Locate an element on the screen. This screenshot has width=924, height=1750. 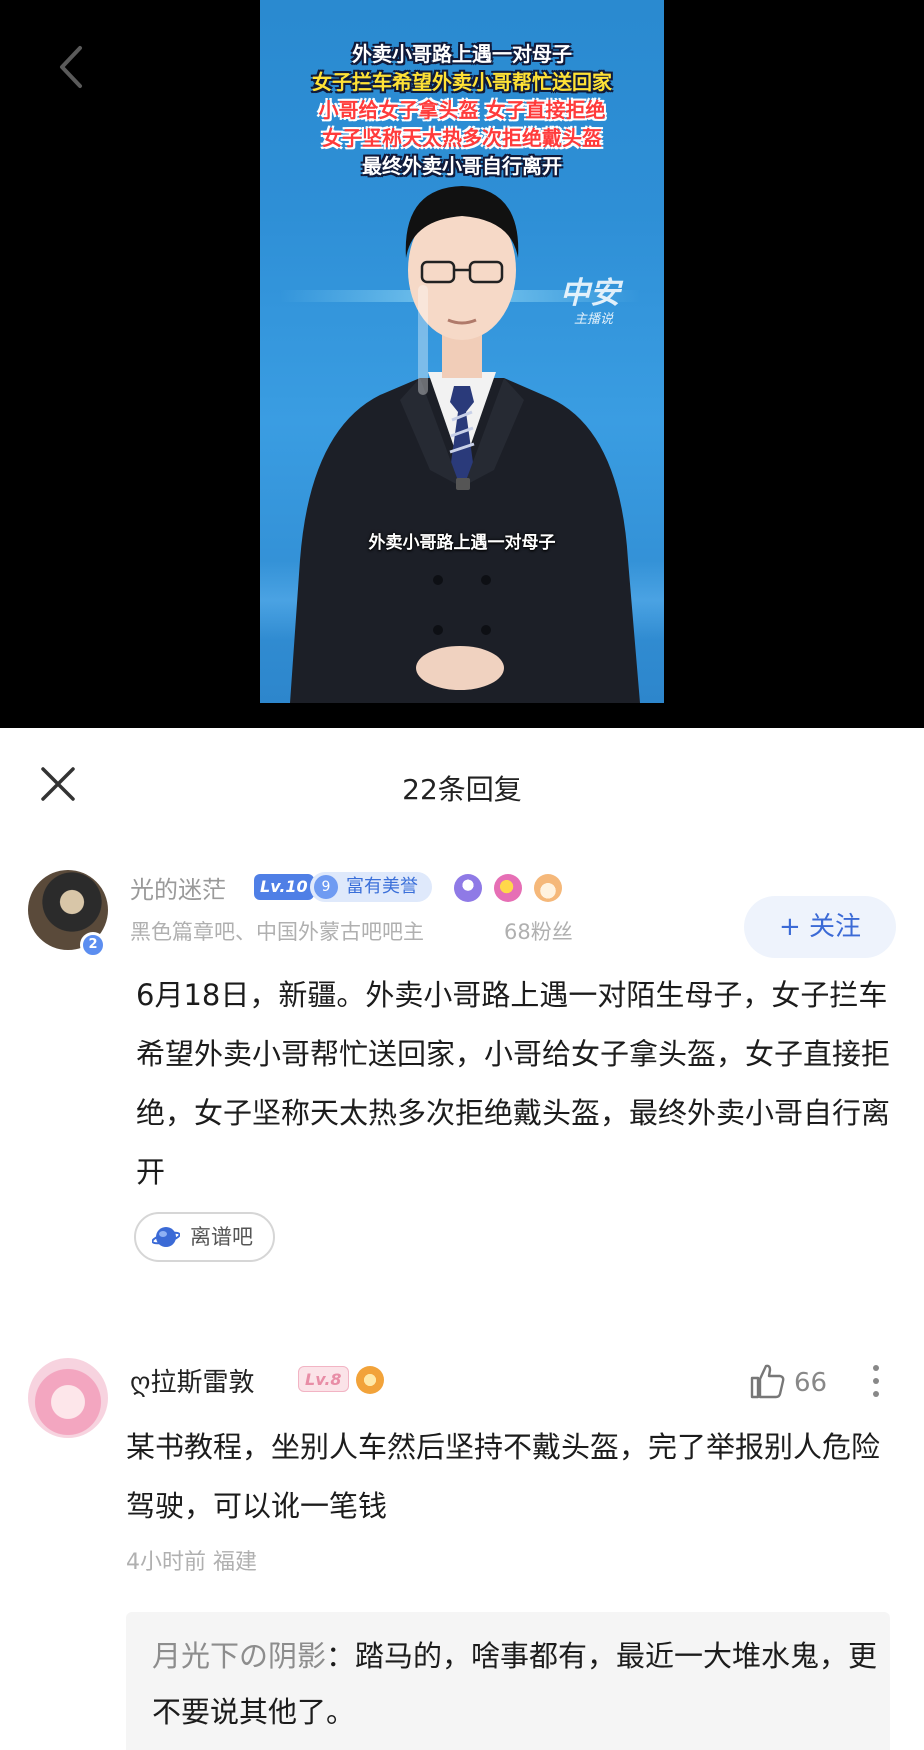
sub-reply: 月光下の阴影：踏马的，啥事都有，最近一大堆水鬼，更不要说其他了。 is located at coordinates (508, 1681).